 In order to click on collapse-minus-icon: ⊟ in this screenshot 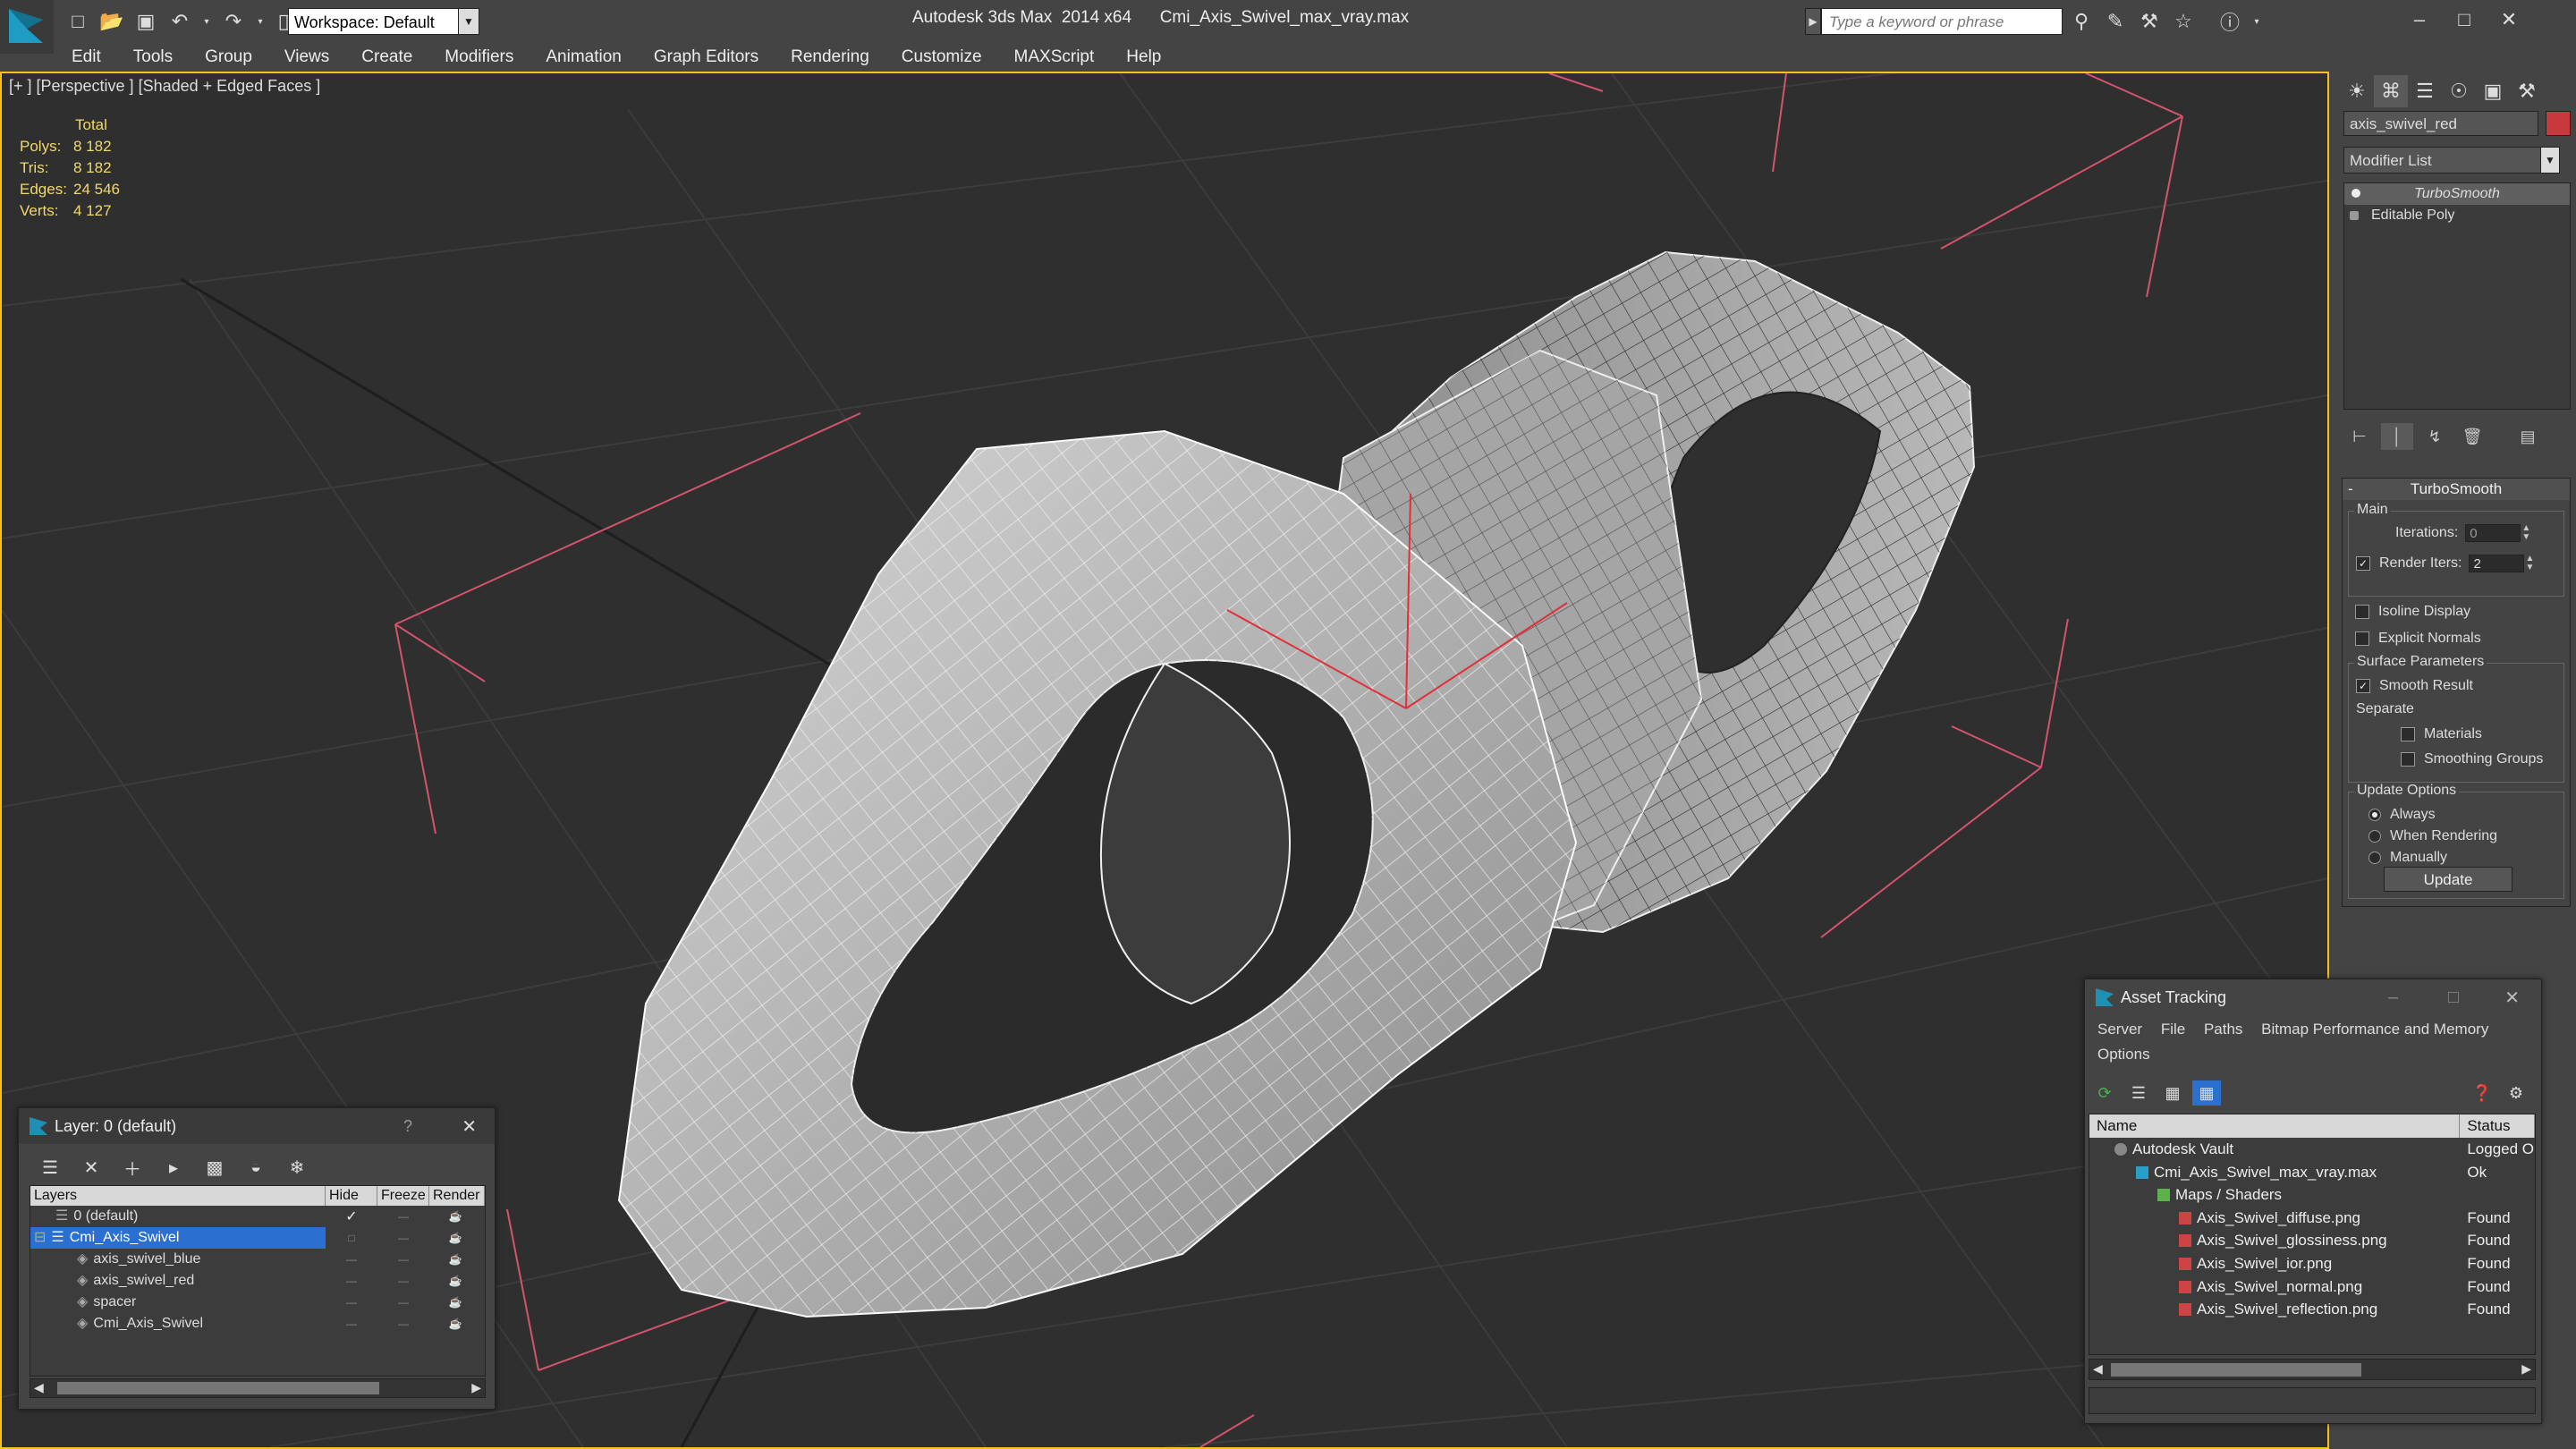, I will do `click(40, 1237)`.